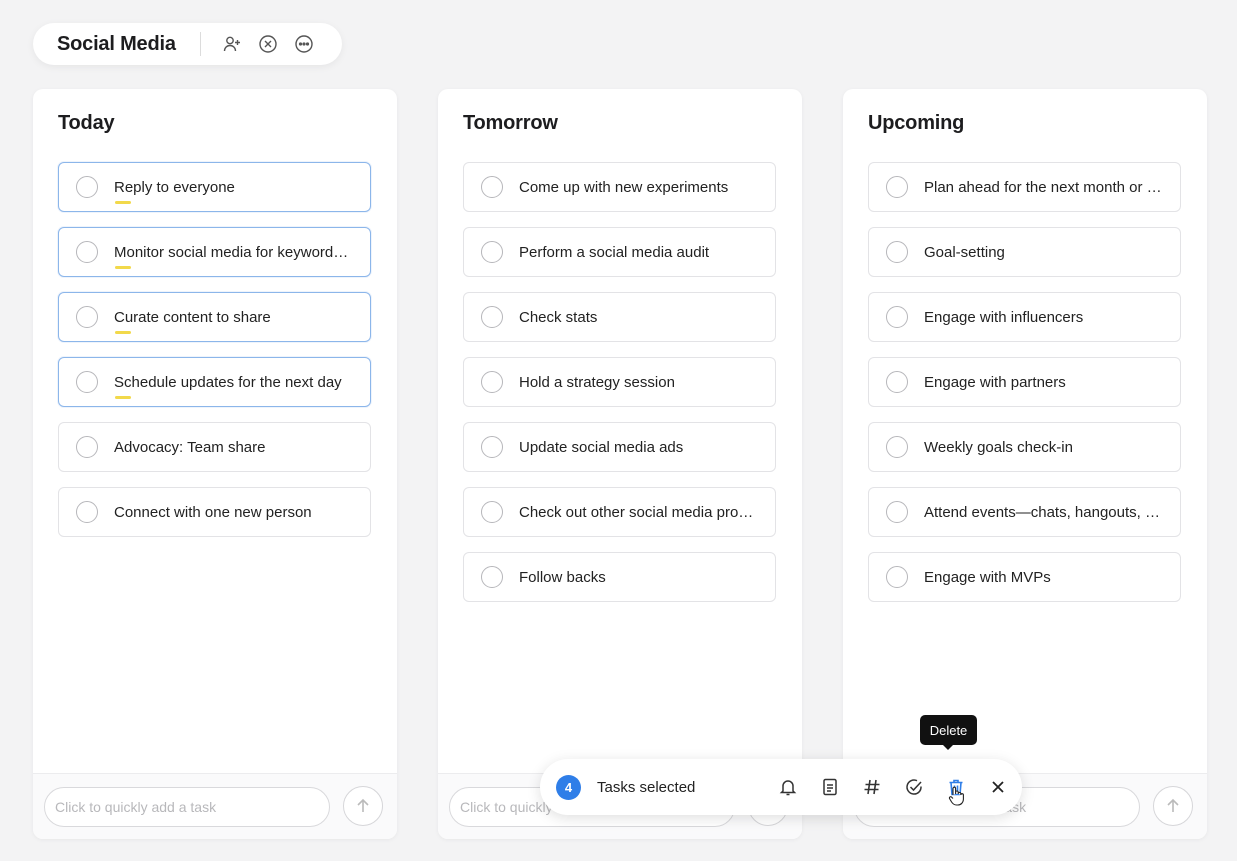 The height and width of the screenshot is (861, 1237). What do you see at coordinates (187, 807) in the screenshot?
I see `quick-add-input` at bounding box center [187, 807].